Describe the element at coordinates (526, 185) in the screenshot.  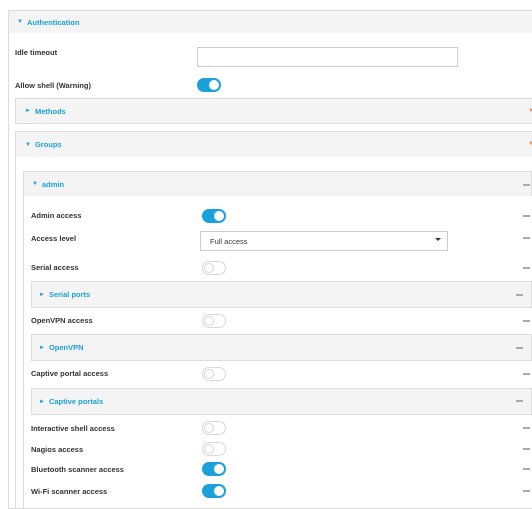
I see `admin-remove-icon` at that location.